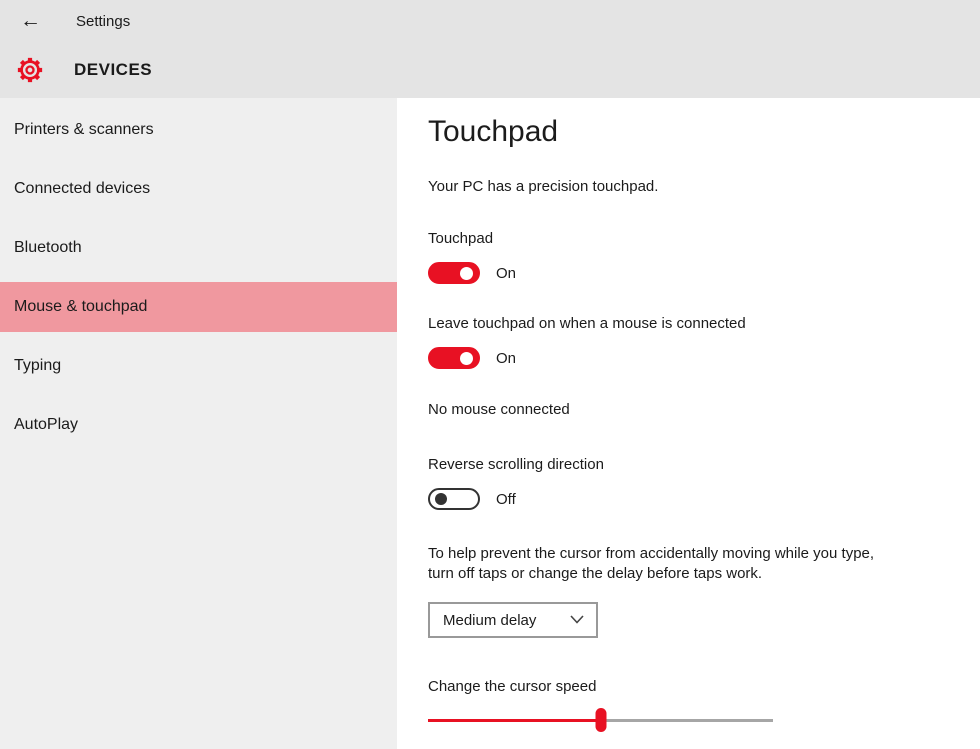 This screenshot has height=749, width=980. What do you see at coordinates (46, 424) in the screenshot?
I see `sidebar-item-label: AutoPlay` at bounding box center [46, 424].